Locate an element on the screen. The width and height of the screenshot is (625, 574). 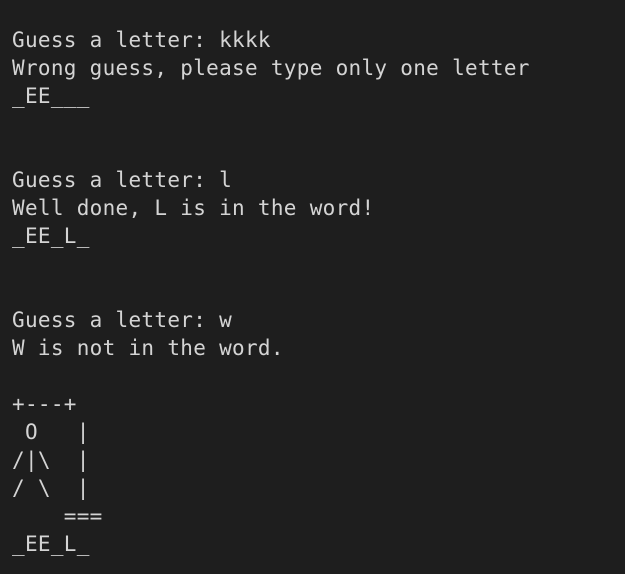
guess-prompt-line: Guess a letter: w is located at coordinates (122, 320).